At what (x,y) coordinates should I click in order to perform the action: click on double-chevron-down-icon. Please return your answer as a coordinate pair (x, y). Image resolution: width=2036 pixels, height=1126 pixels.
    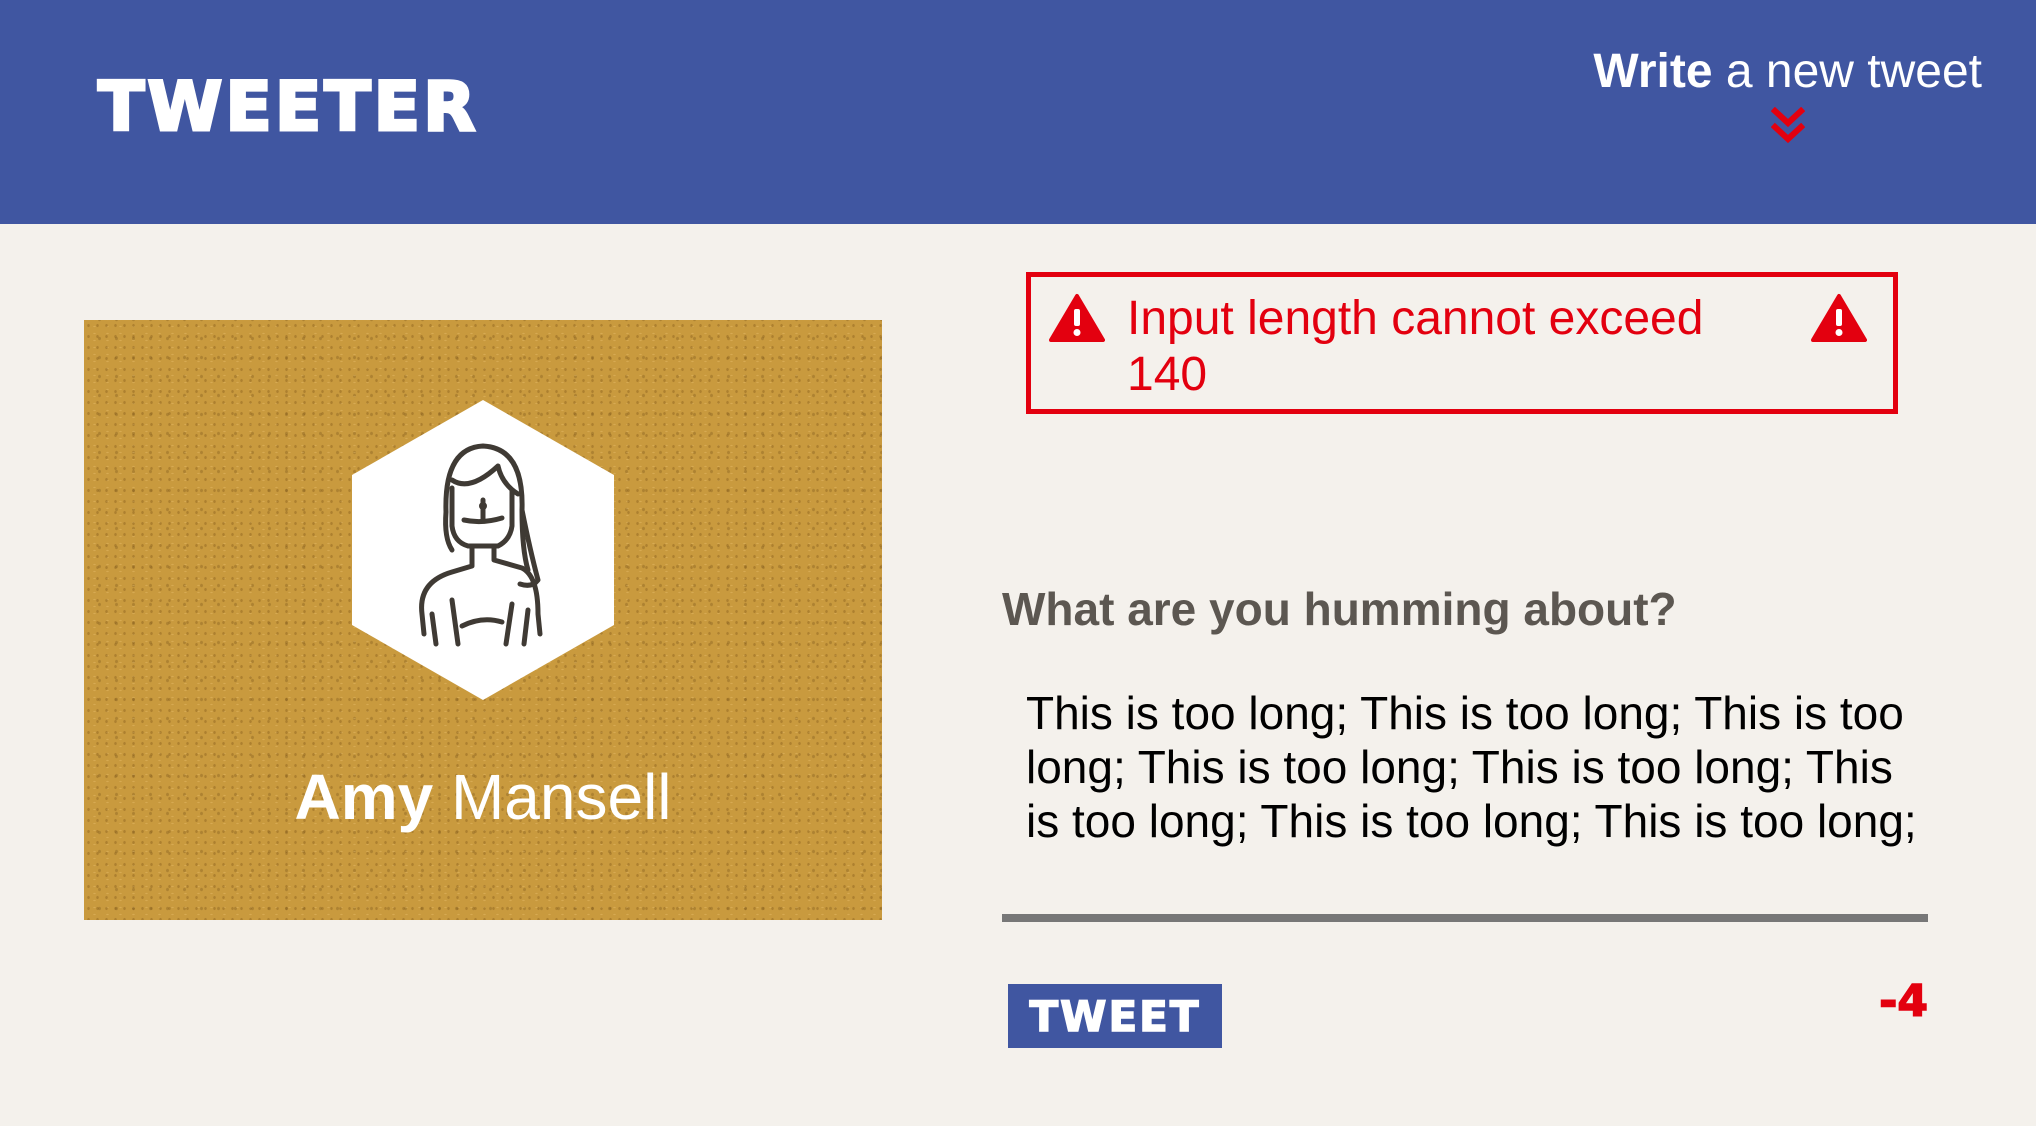
    Looking at the image, I should click on (1787, 129).